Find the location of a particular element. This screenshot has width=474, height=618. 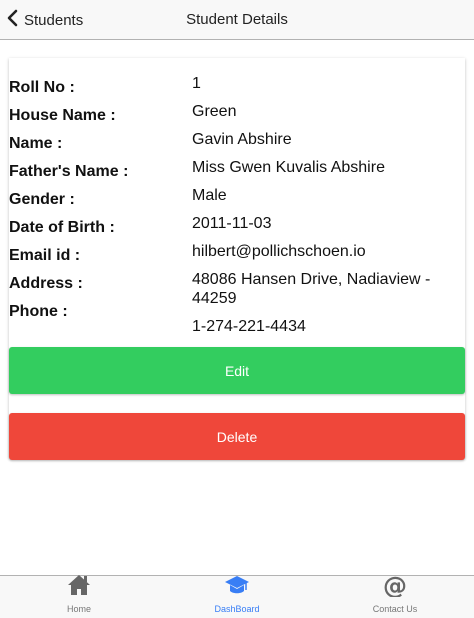

at-sign-icon: @ is located at coordinates (395, 587).